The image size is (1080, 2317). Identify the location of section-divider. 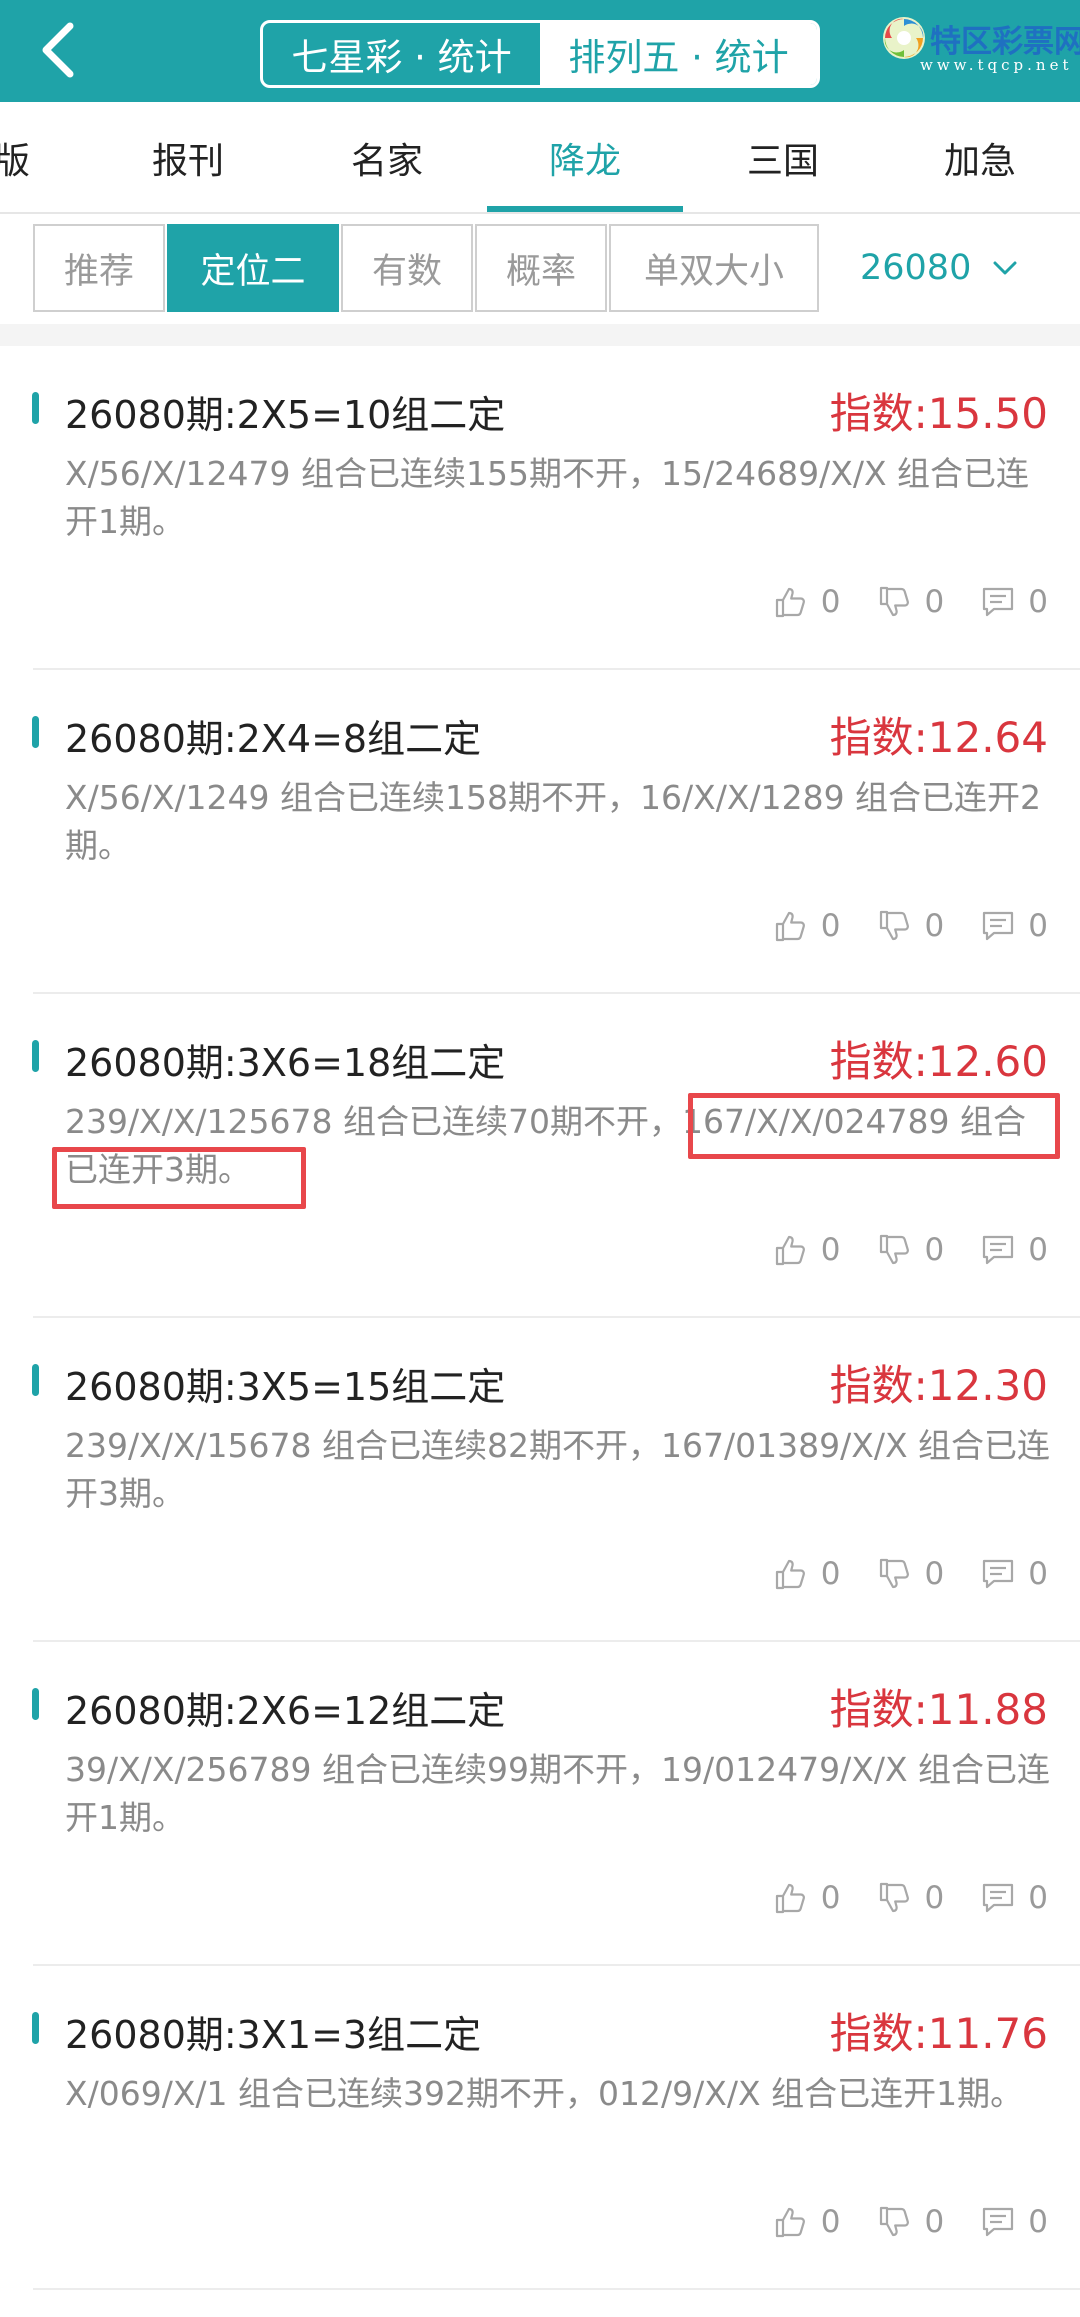
(540, 335).